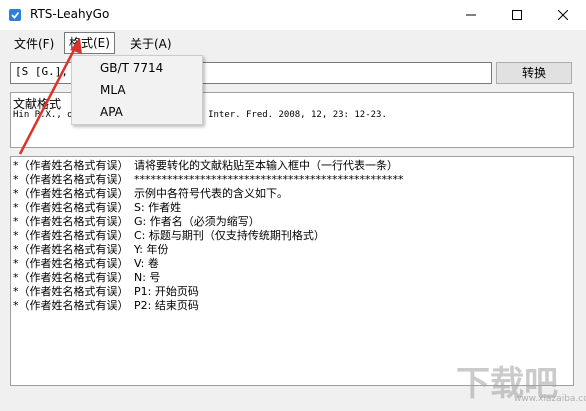 This screenshot has width=586, height=411. I want to click on annotation-arrow-icon, so click(50, 96).